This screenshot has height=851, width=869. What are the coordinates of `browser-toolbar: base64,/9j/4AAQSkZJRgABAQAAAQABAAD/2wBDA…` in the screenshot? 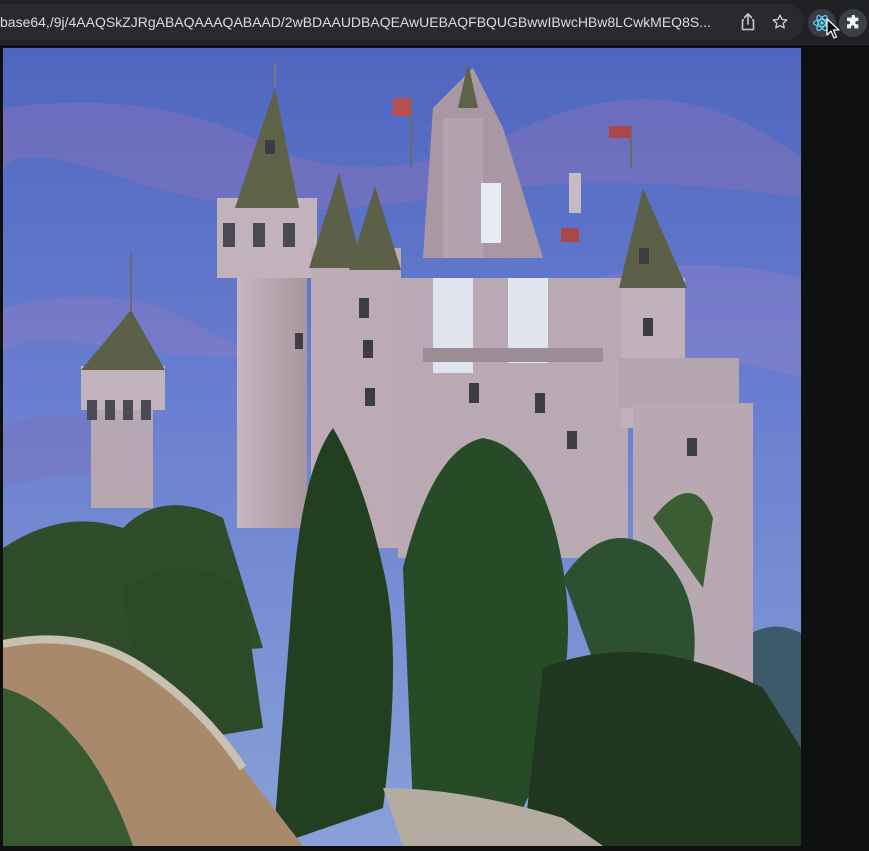 It's located at (434, 22).